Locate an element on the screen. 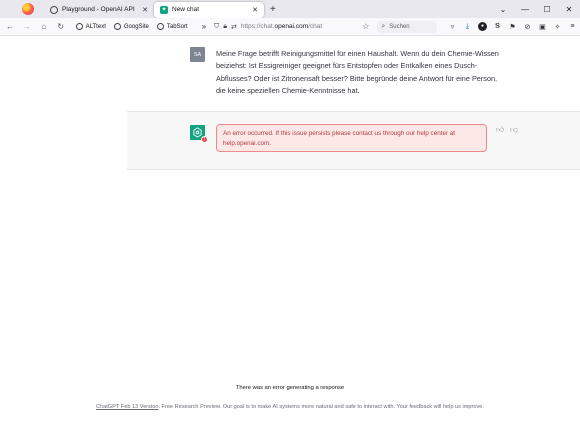 The height and width of the screenshot is (423, 580). search-placeholder: Suchen is located at coordinates (399, 26).